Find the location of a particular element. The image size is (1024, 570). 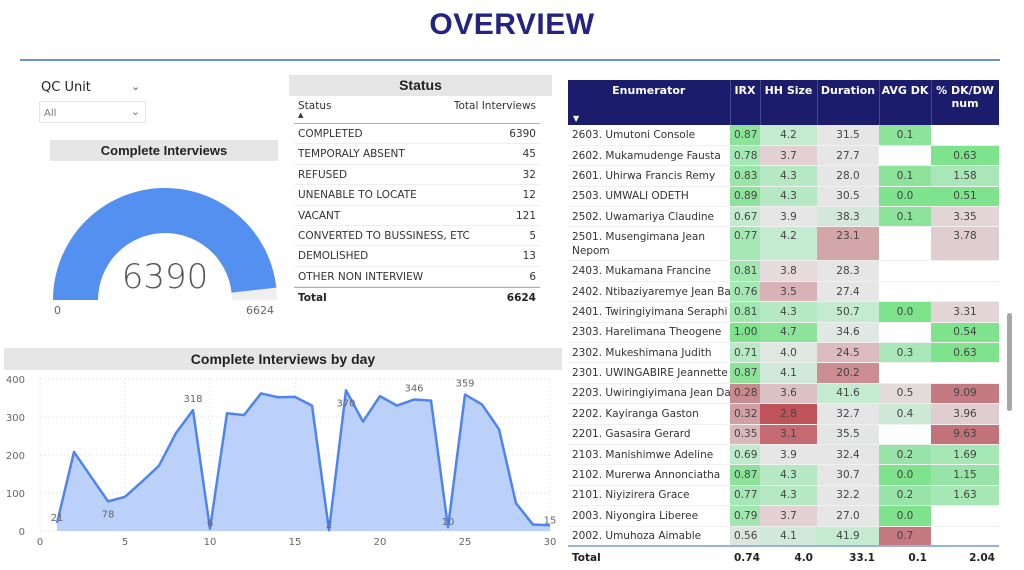

enumerator-row: 2403. Mukamana Francine 0.81 3.8 28.3 is located at coordinates (783, 271).